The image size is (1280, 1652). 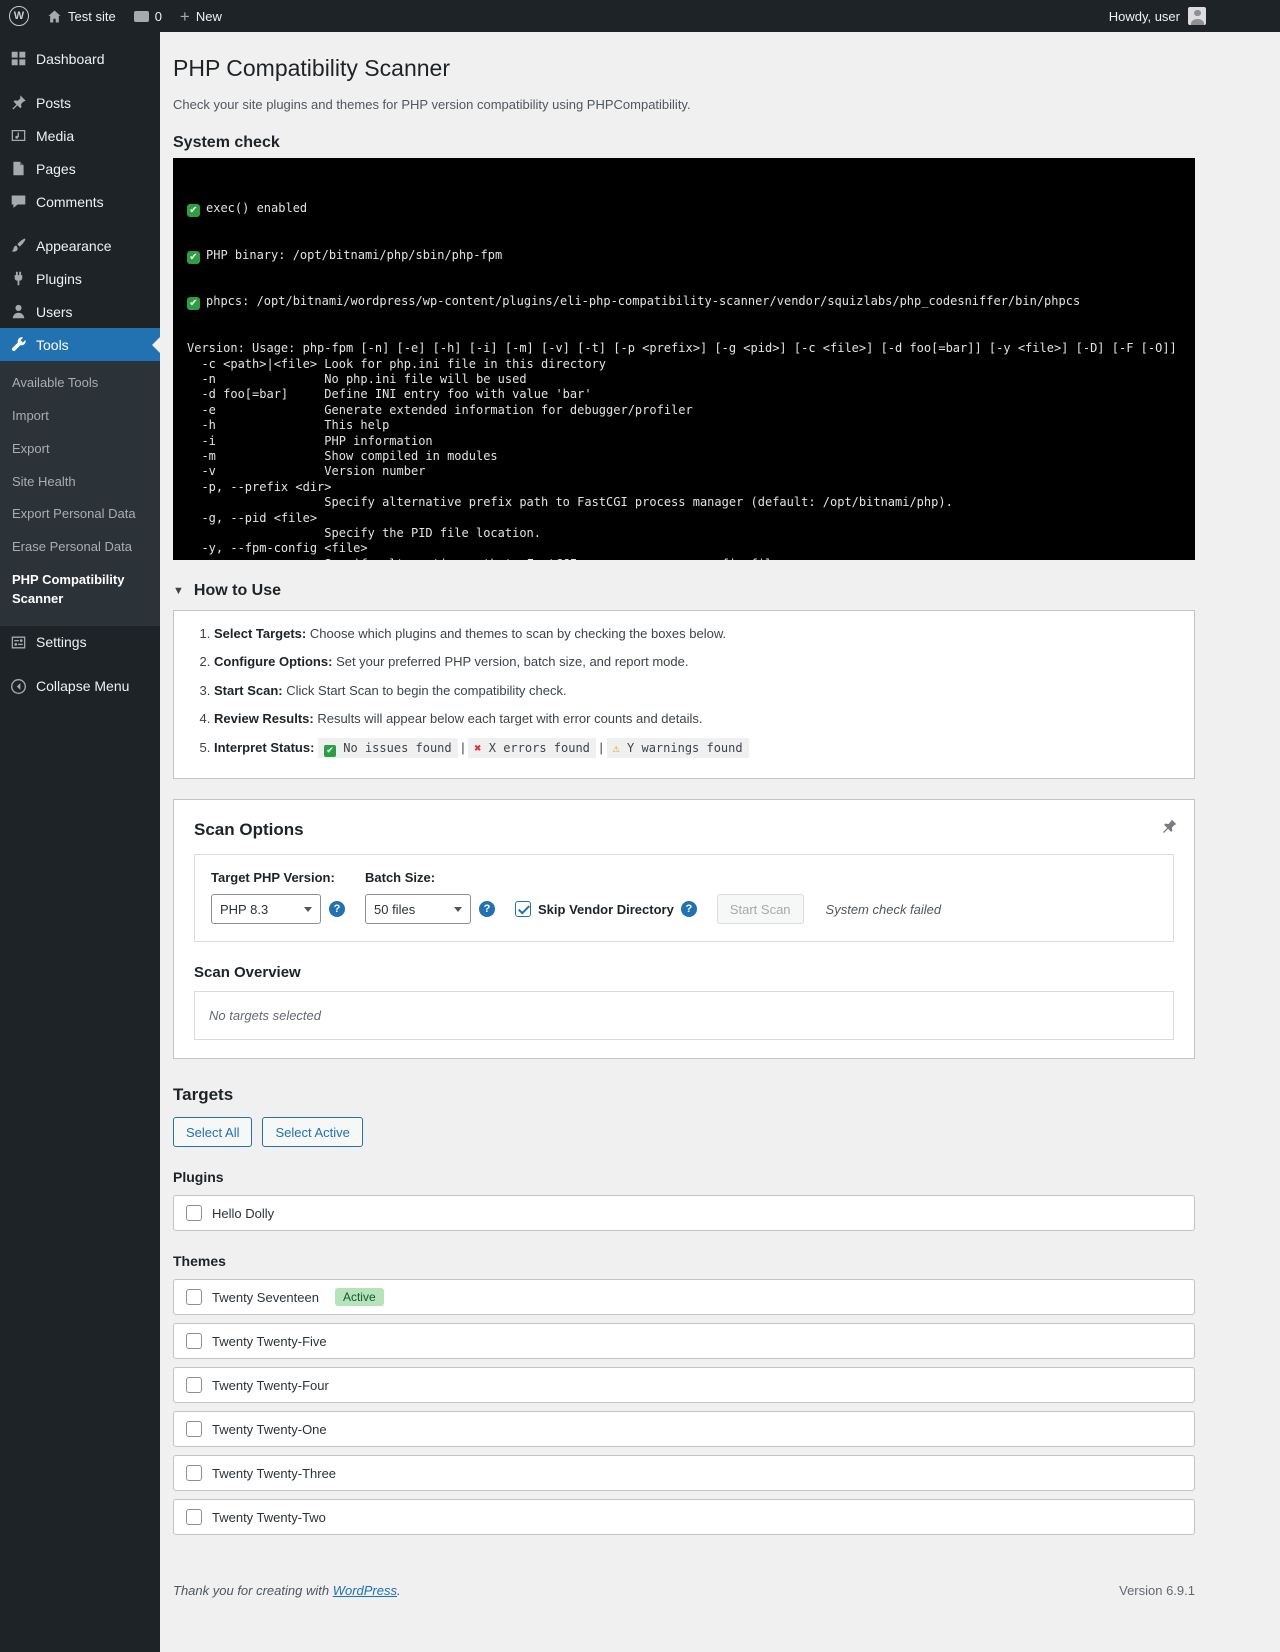 What do you see at coordinates (1157, 1591) in the screenshot?
I see `footer-version: Version 6.9.1` at bounding box center [1157, 1591].